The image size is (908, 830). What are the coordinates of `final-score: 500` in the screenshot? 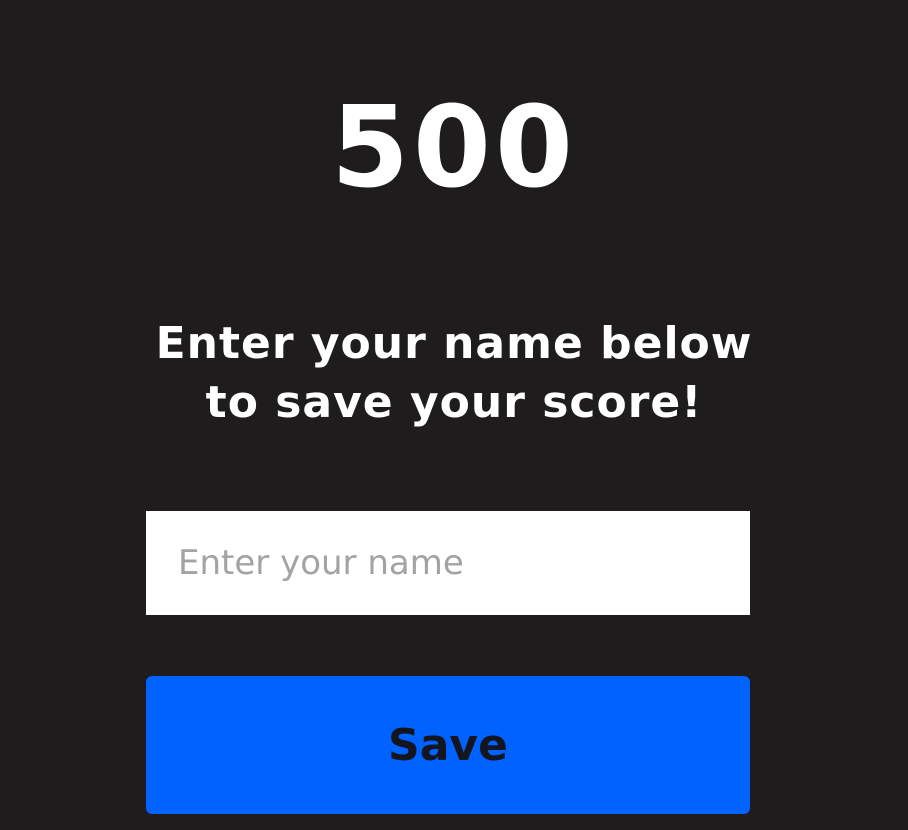 It's located at (454, 148).